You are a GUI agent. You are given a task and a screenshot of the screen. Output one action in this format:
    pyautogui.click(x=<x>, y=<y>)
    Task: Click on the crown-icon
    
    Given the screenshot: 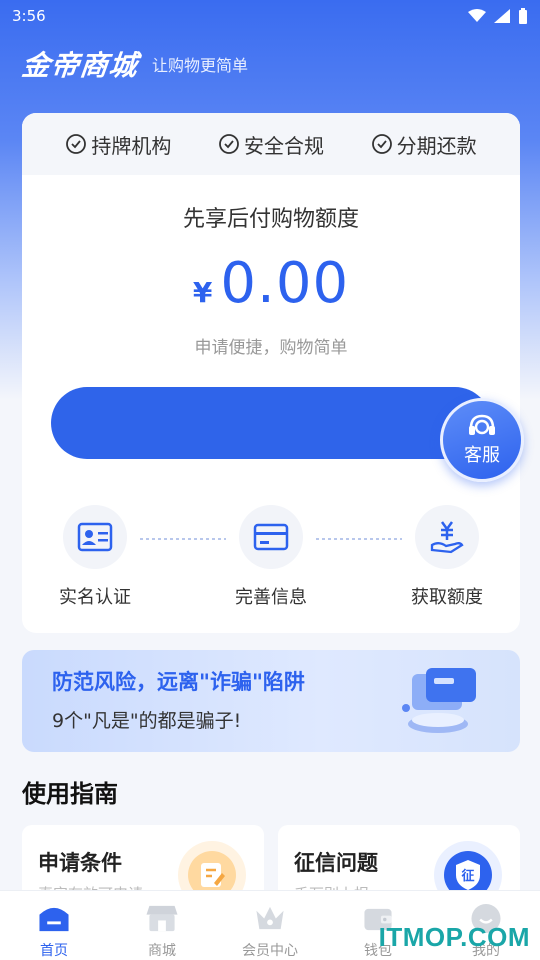 What is the action you would take?
    pyautogui.click(x=270, y=918)
    